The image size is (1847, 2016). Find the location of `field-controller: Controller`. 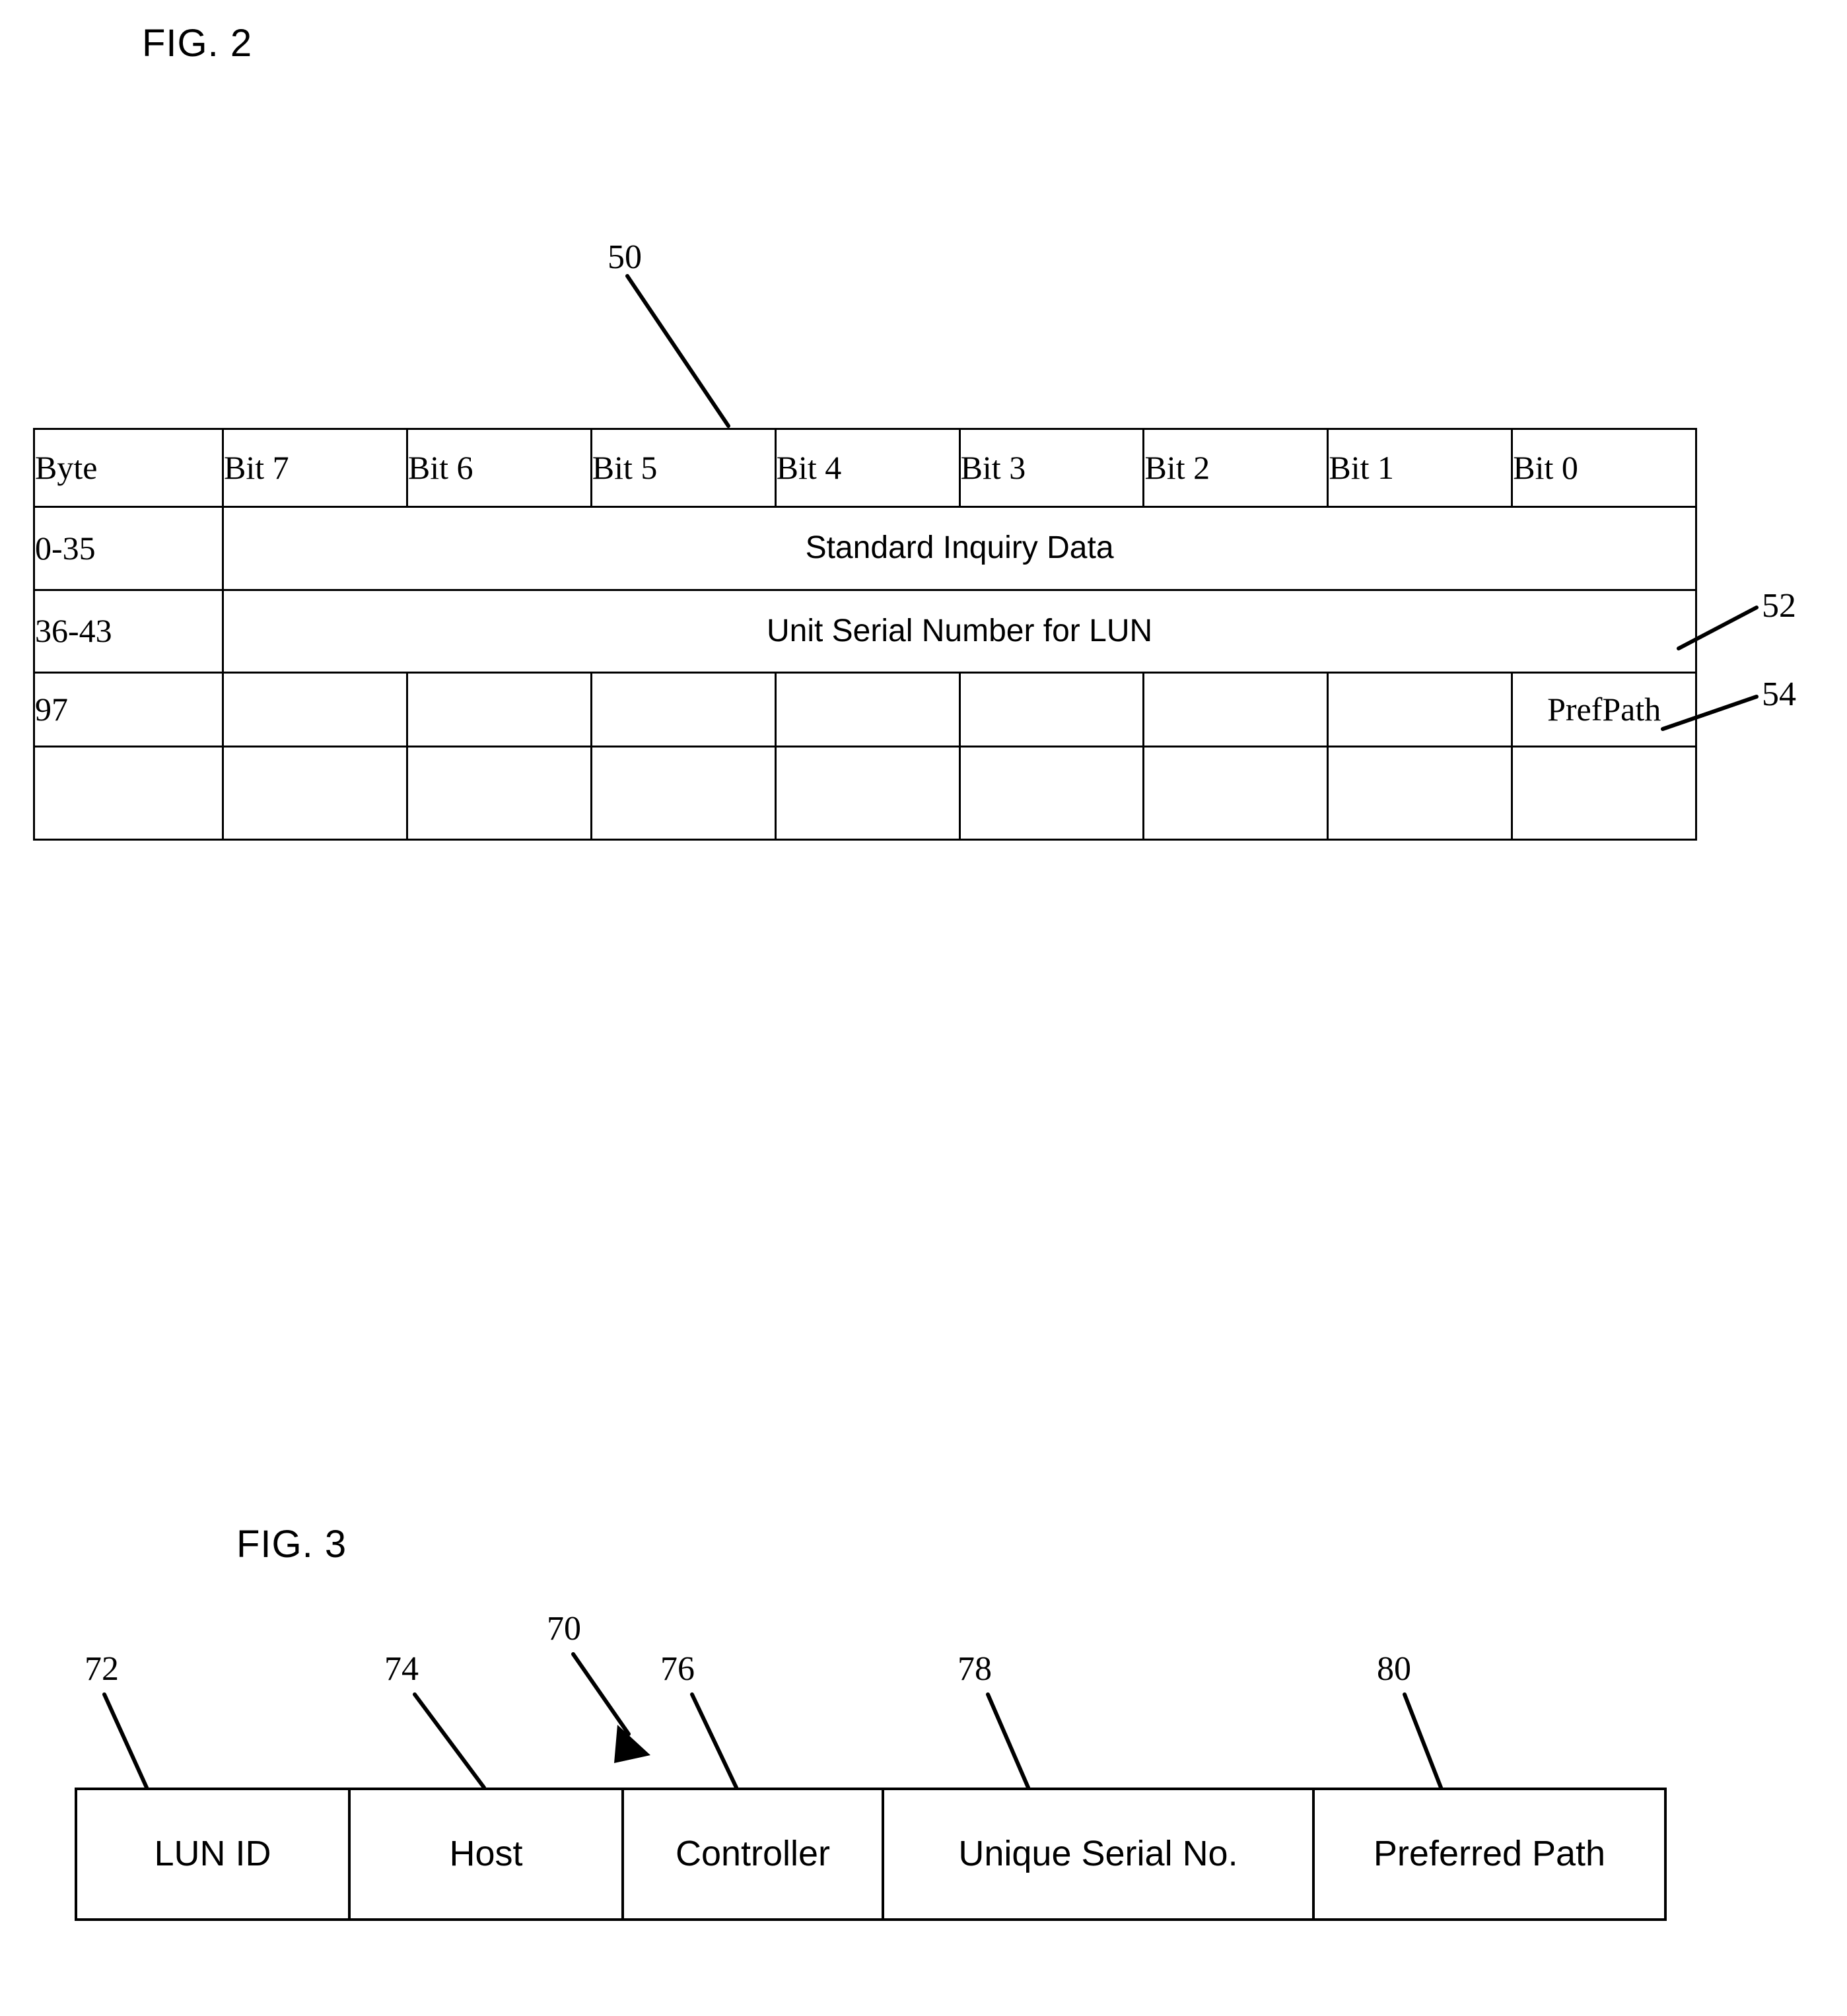

field-controller: Controller is located at coordinates (753, 1854).